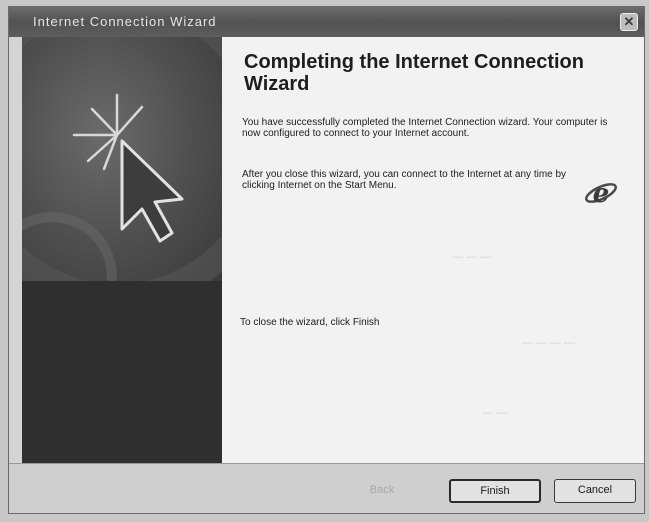  What do you see at coordinates (326, 488) in the screenshot?
I see `button-bar: Back Finish Cancel` at bounding box center [326, 488].